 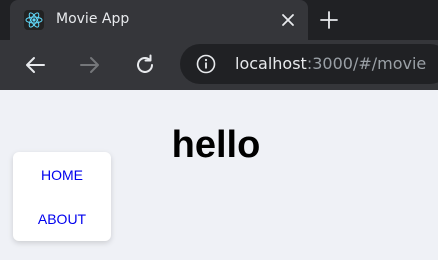 I want to click on info-icon, so click(x=206, y=64).